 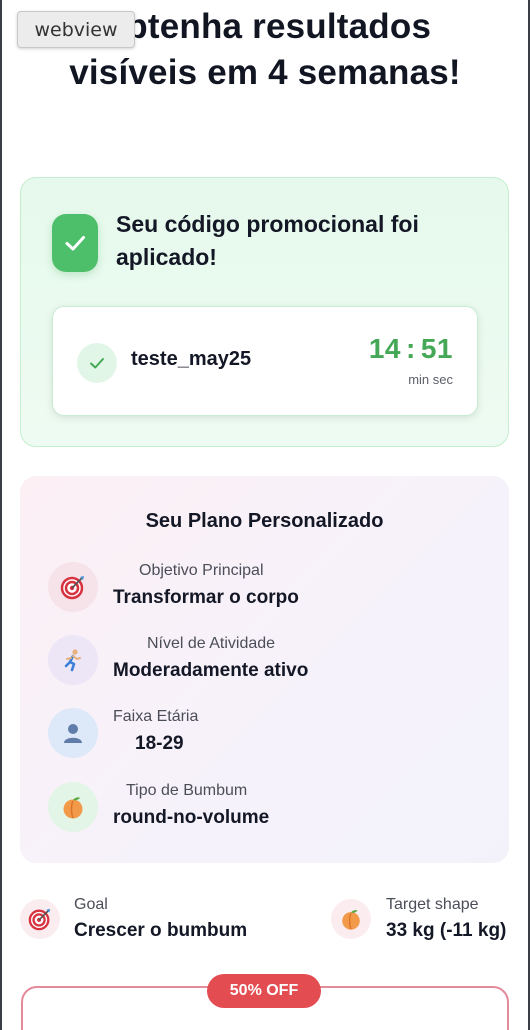 What do you see at coordinates (73, 660) in the screenshot?
I see `runner-icon` at bounding box center [73, 660].